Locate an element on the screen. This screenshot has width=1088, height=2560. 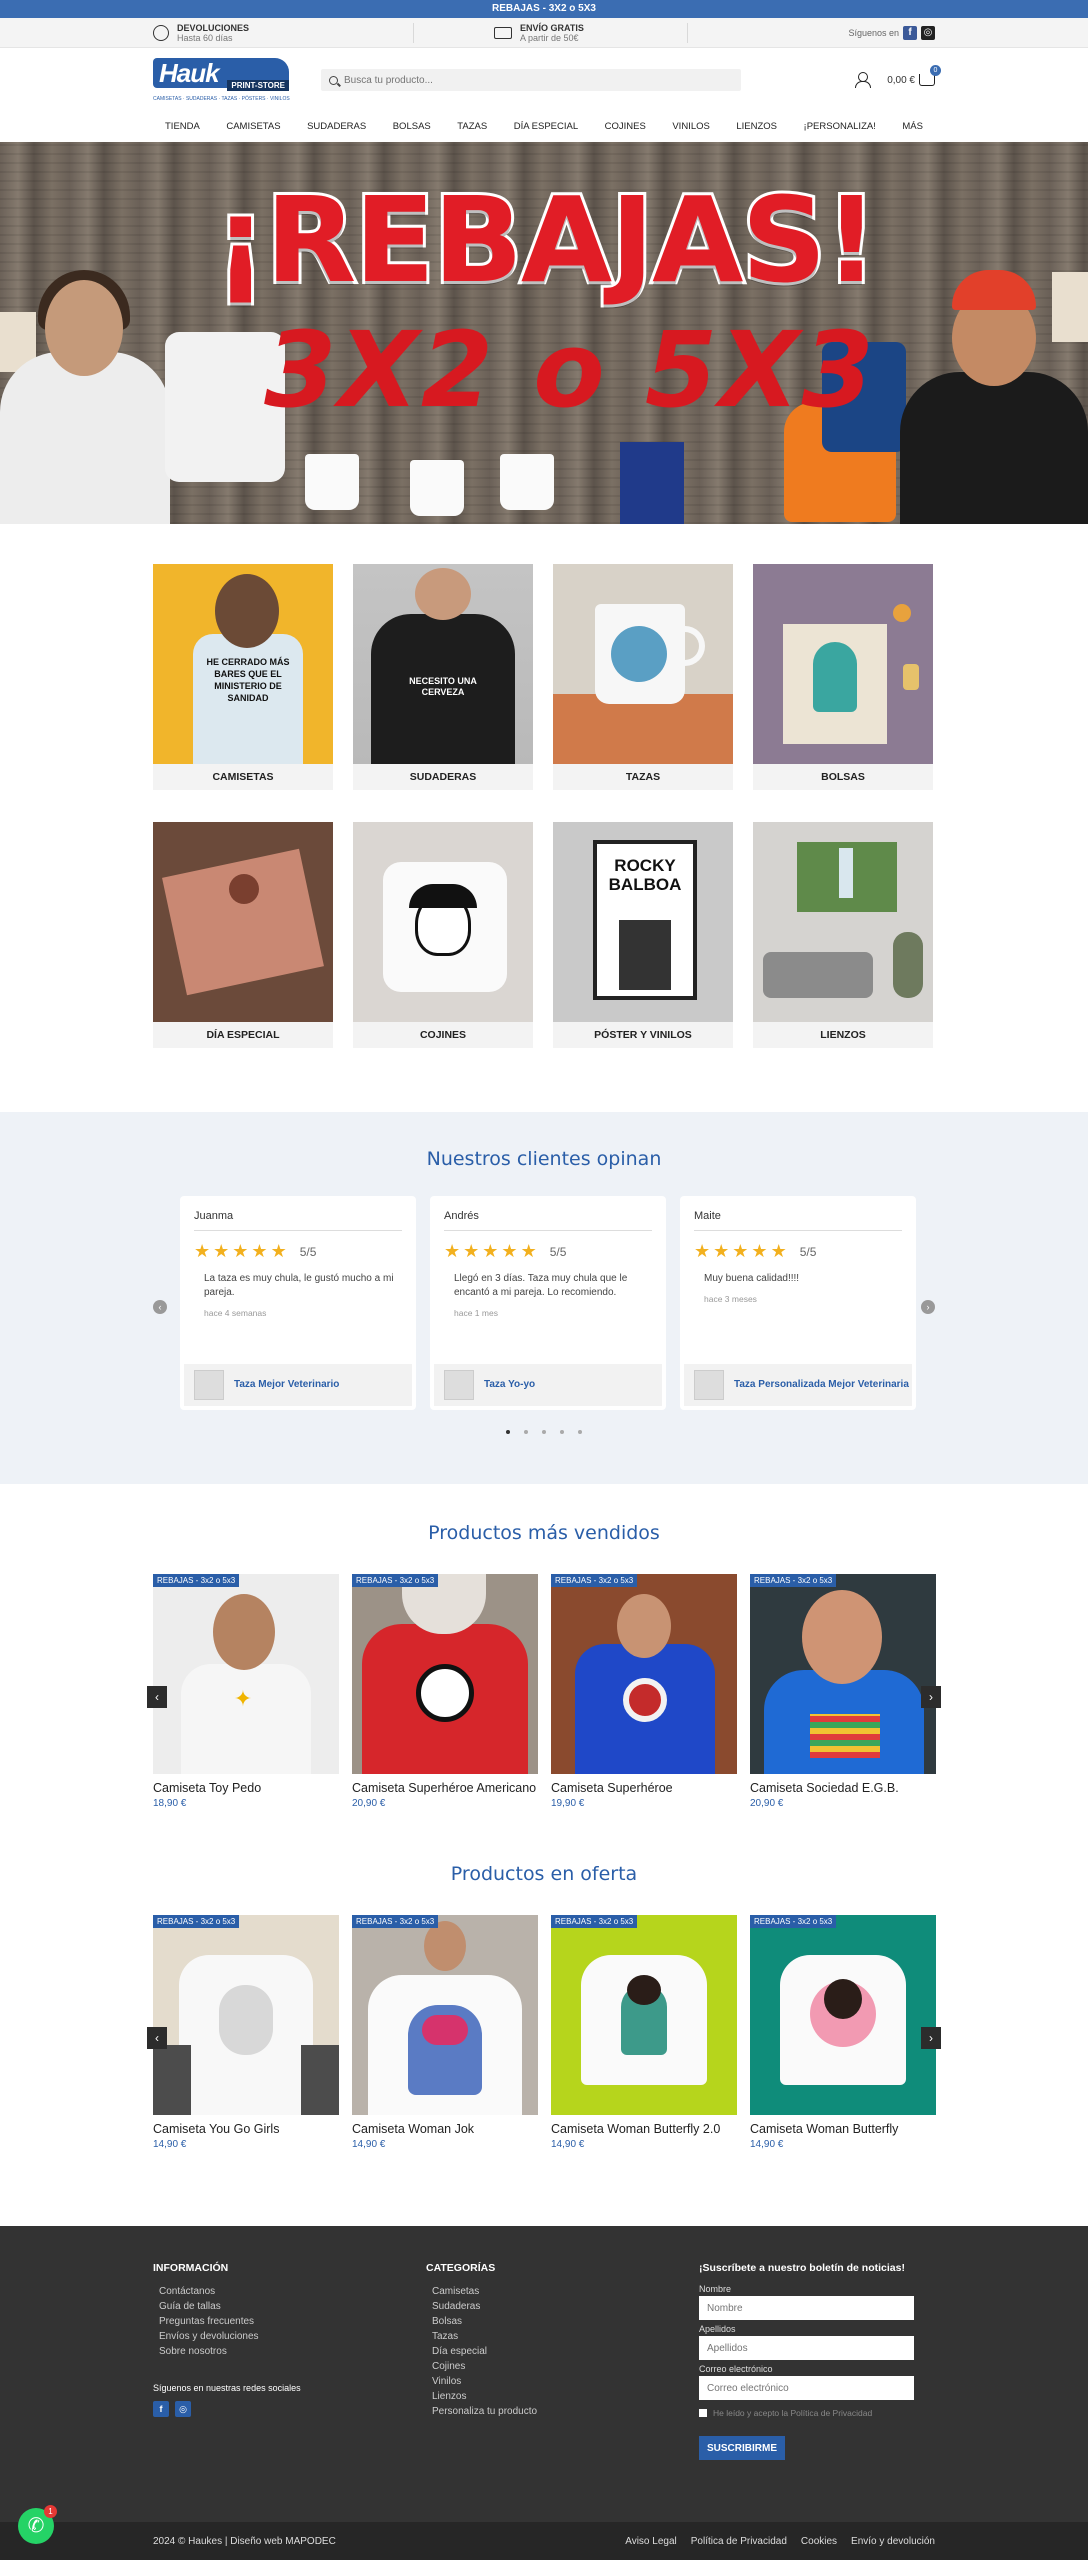
surname-field is located at coordinates (806, 2348).